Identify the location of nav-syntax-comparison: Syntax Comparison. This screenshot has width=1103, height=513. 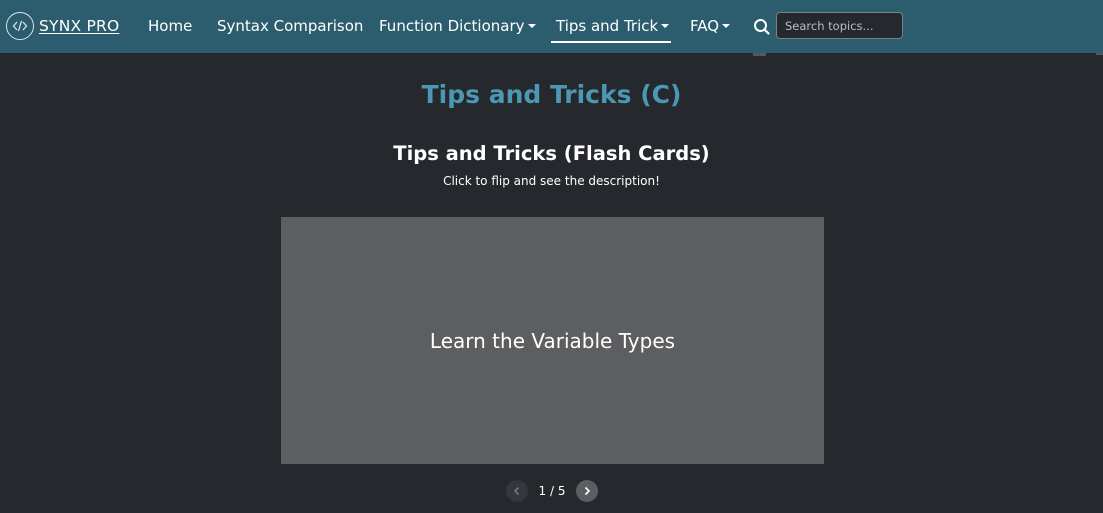
(290, 26).